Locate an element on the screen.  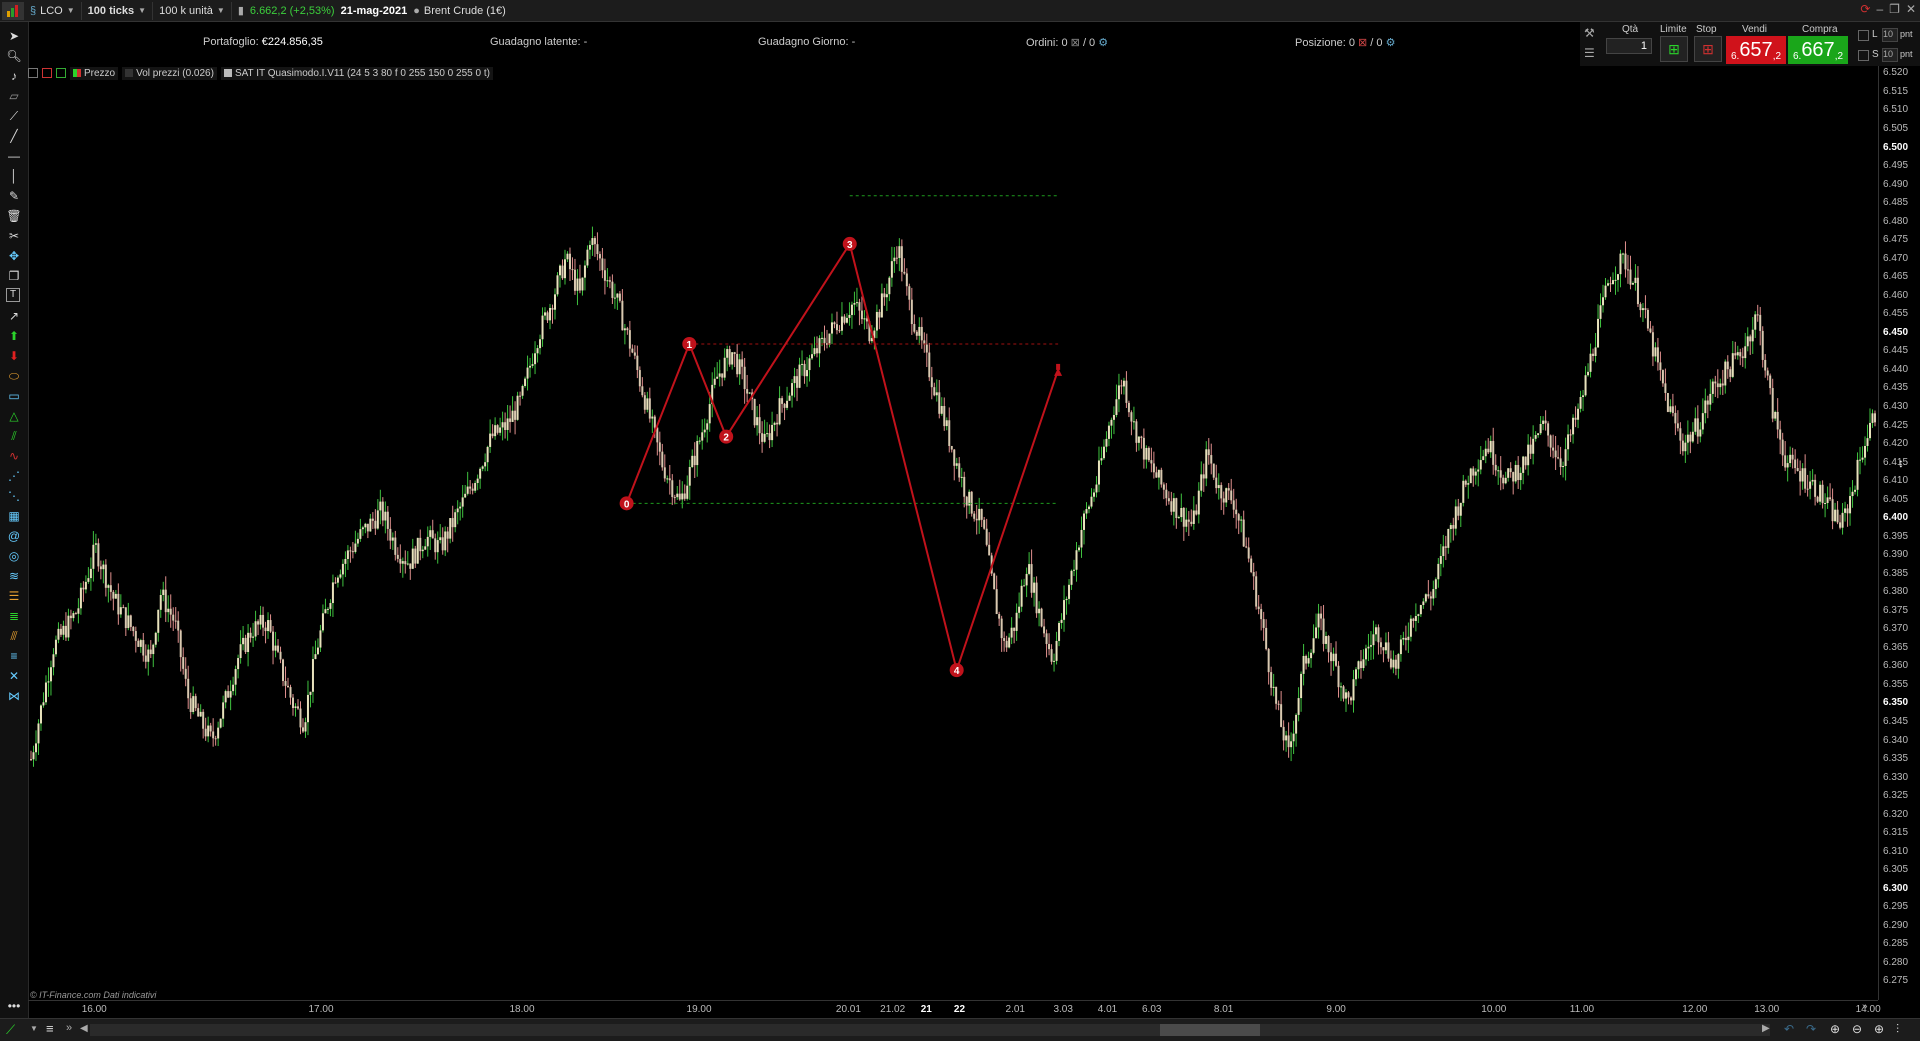
more-icon: ••• is located at coordinates (14, 1006).